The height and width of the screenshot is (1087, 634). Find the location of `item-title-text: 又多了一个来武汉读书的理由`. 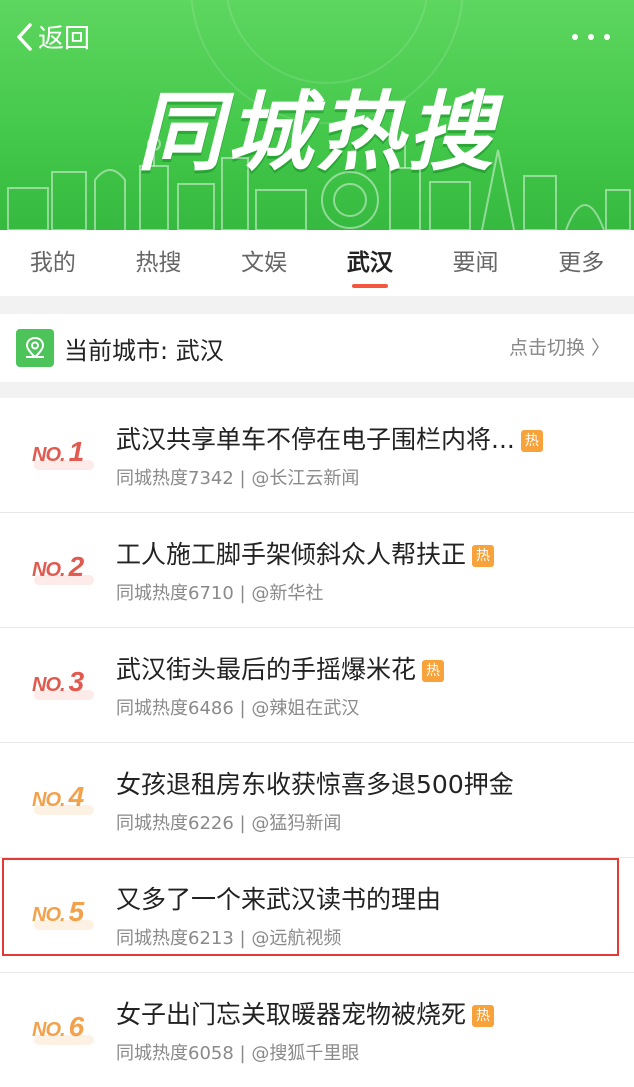

item-title-text: 又多了一个来武汉读书的理由 is located at coordinates (279, 899).